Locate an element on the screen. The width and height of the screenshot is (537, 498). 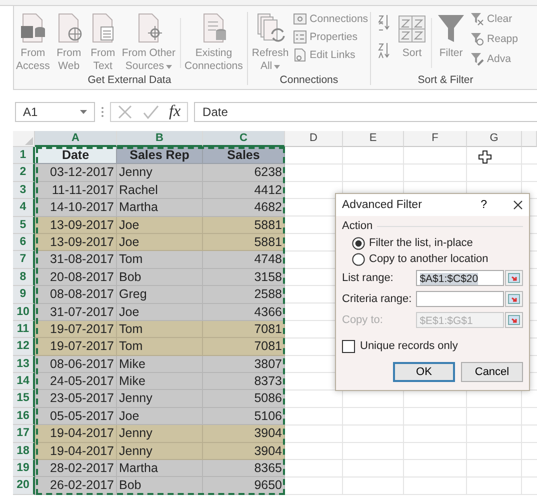
table-cell: 7081 is located at coordinates (244, 329).